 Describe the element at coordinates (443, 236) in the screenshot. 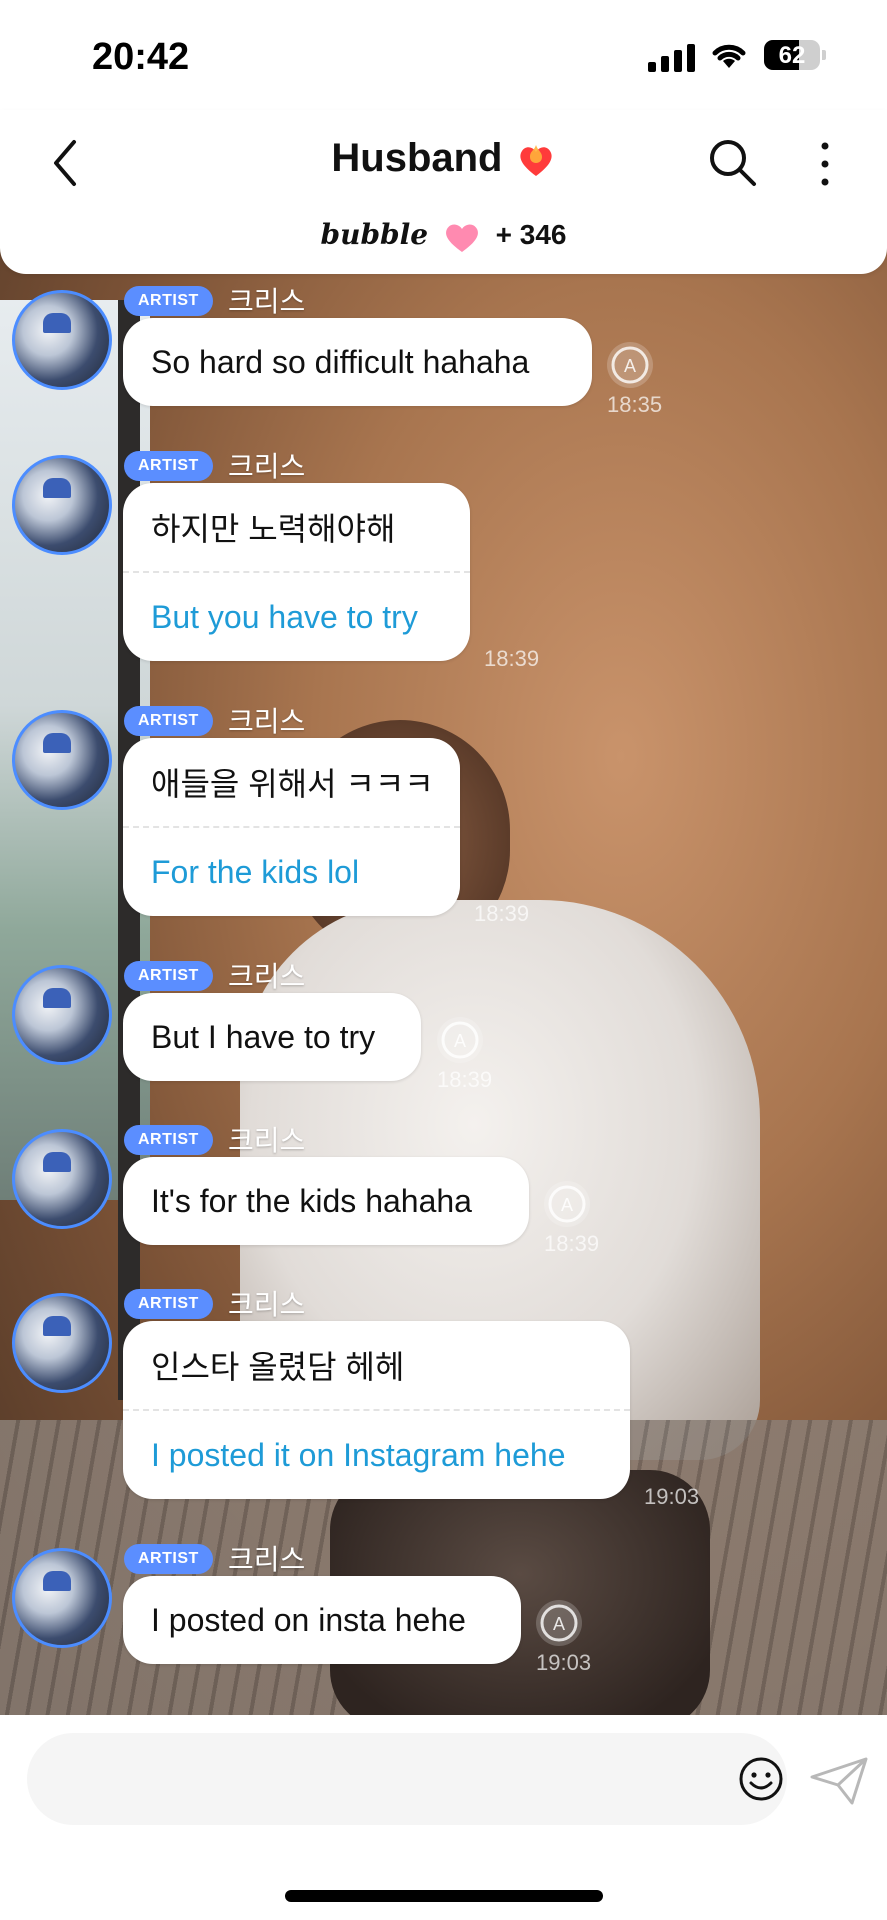

I see `subscription-info: bubble + 346` at that location.